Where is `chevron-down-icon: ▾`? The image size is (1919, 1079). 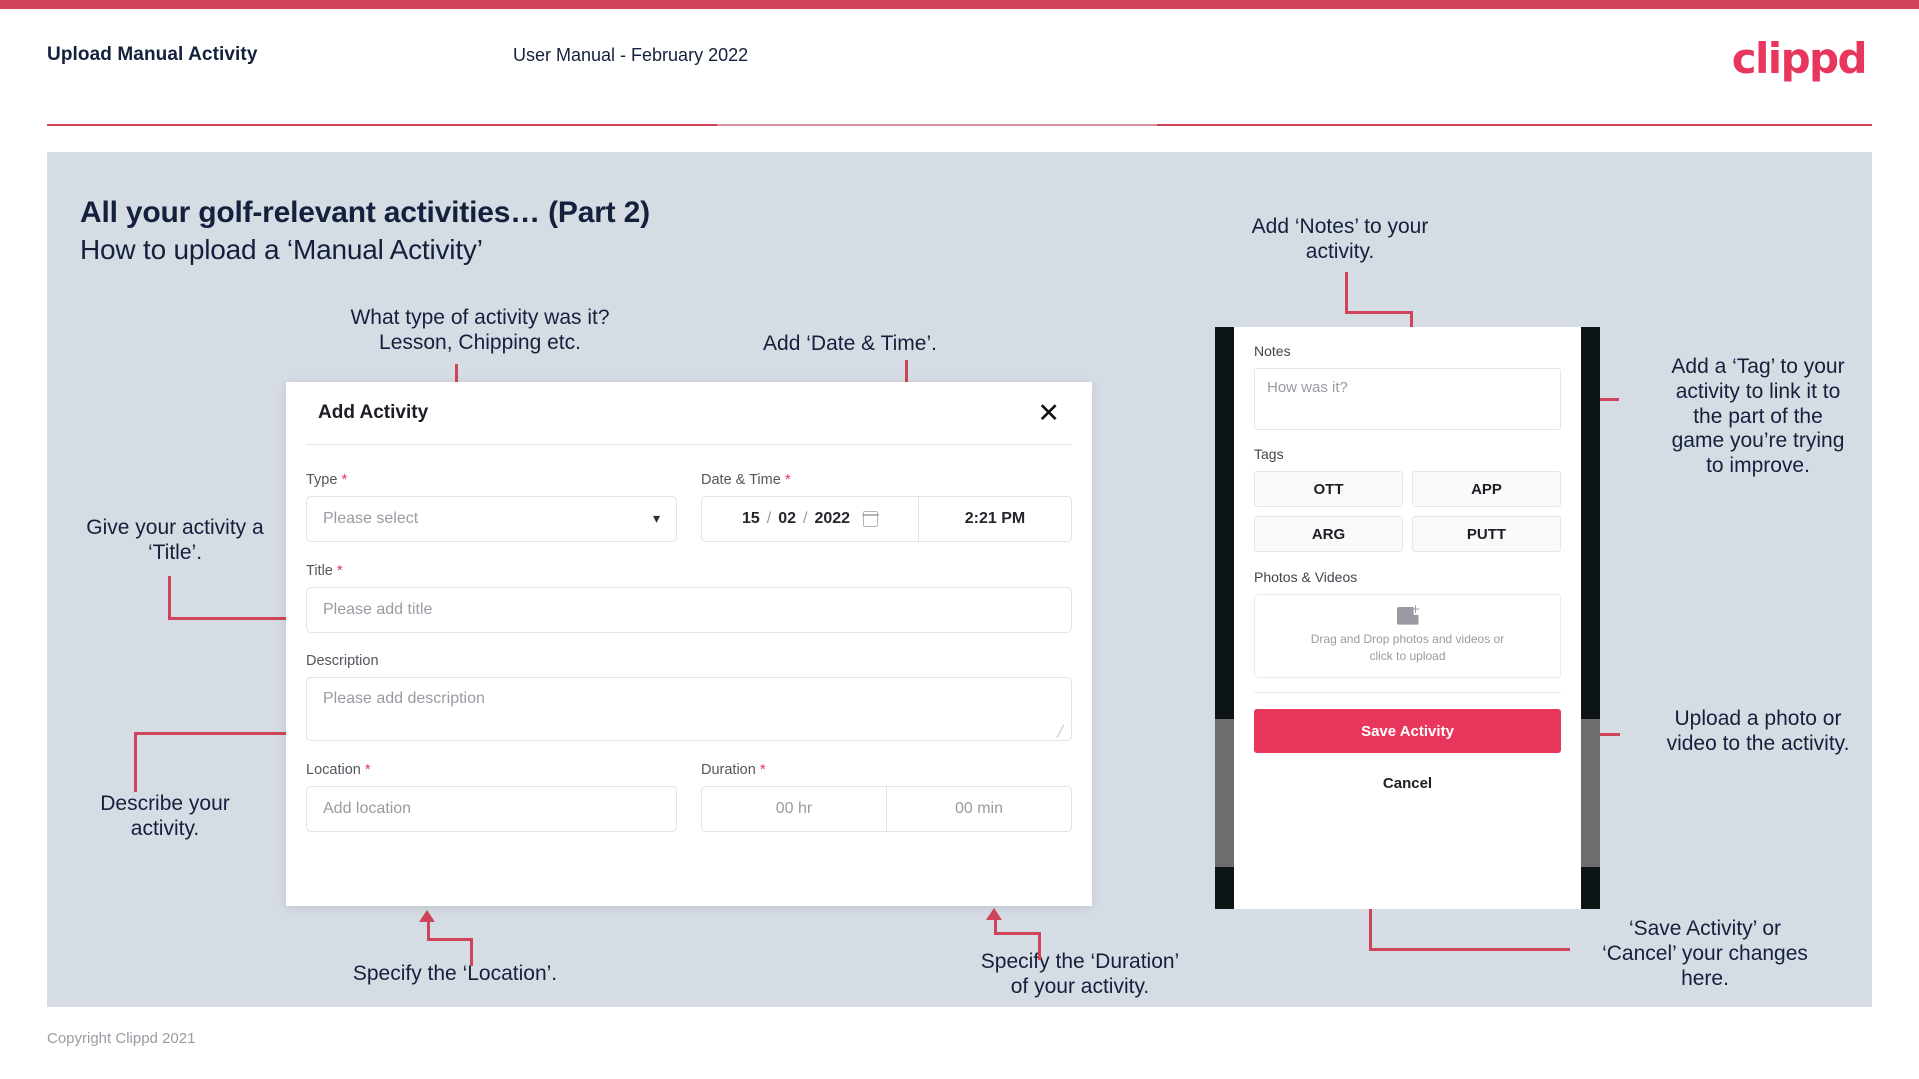
chevron-down-icon: ▾ is located at coordinates (656, 519).